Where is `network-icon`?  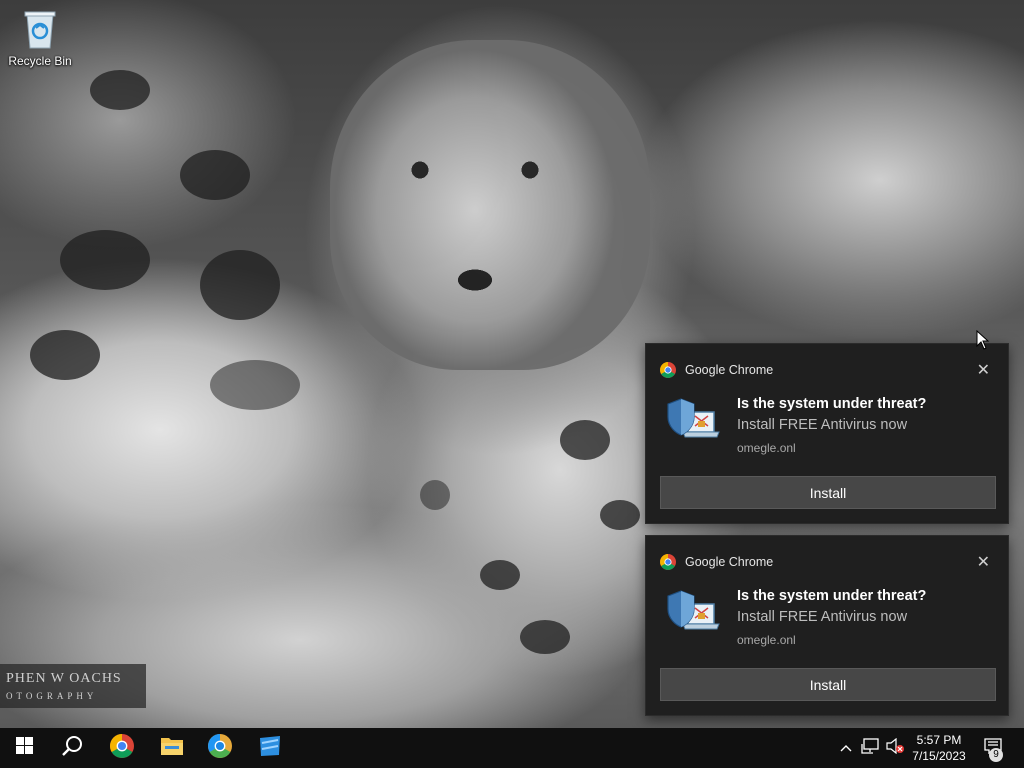
network-icon is located at coordinates (870, 748).